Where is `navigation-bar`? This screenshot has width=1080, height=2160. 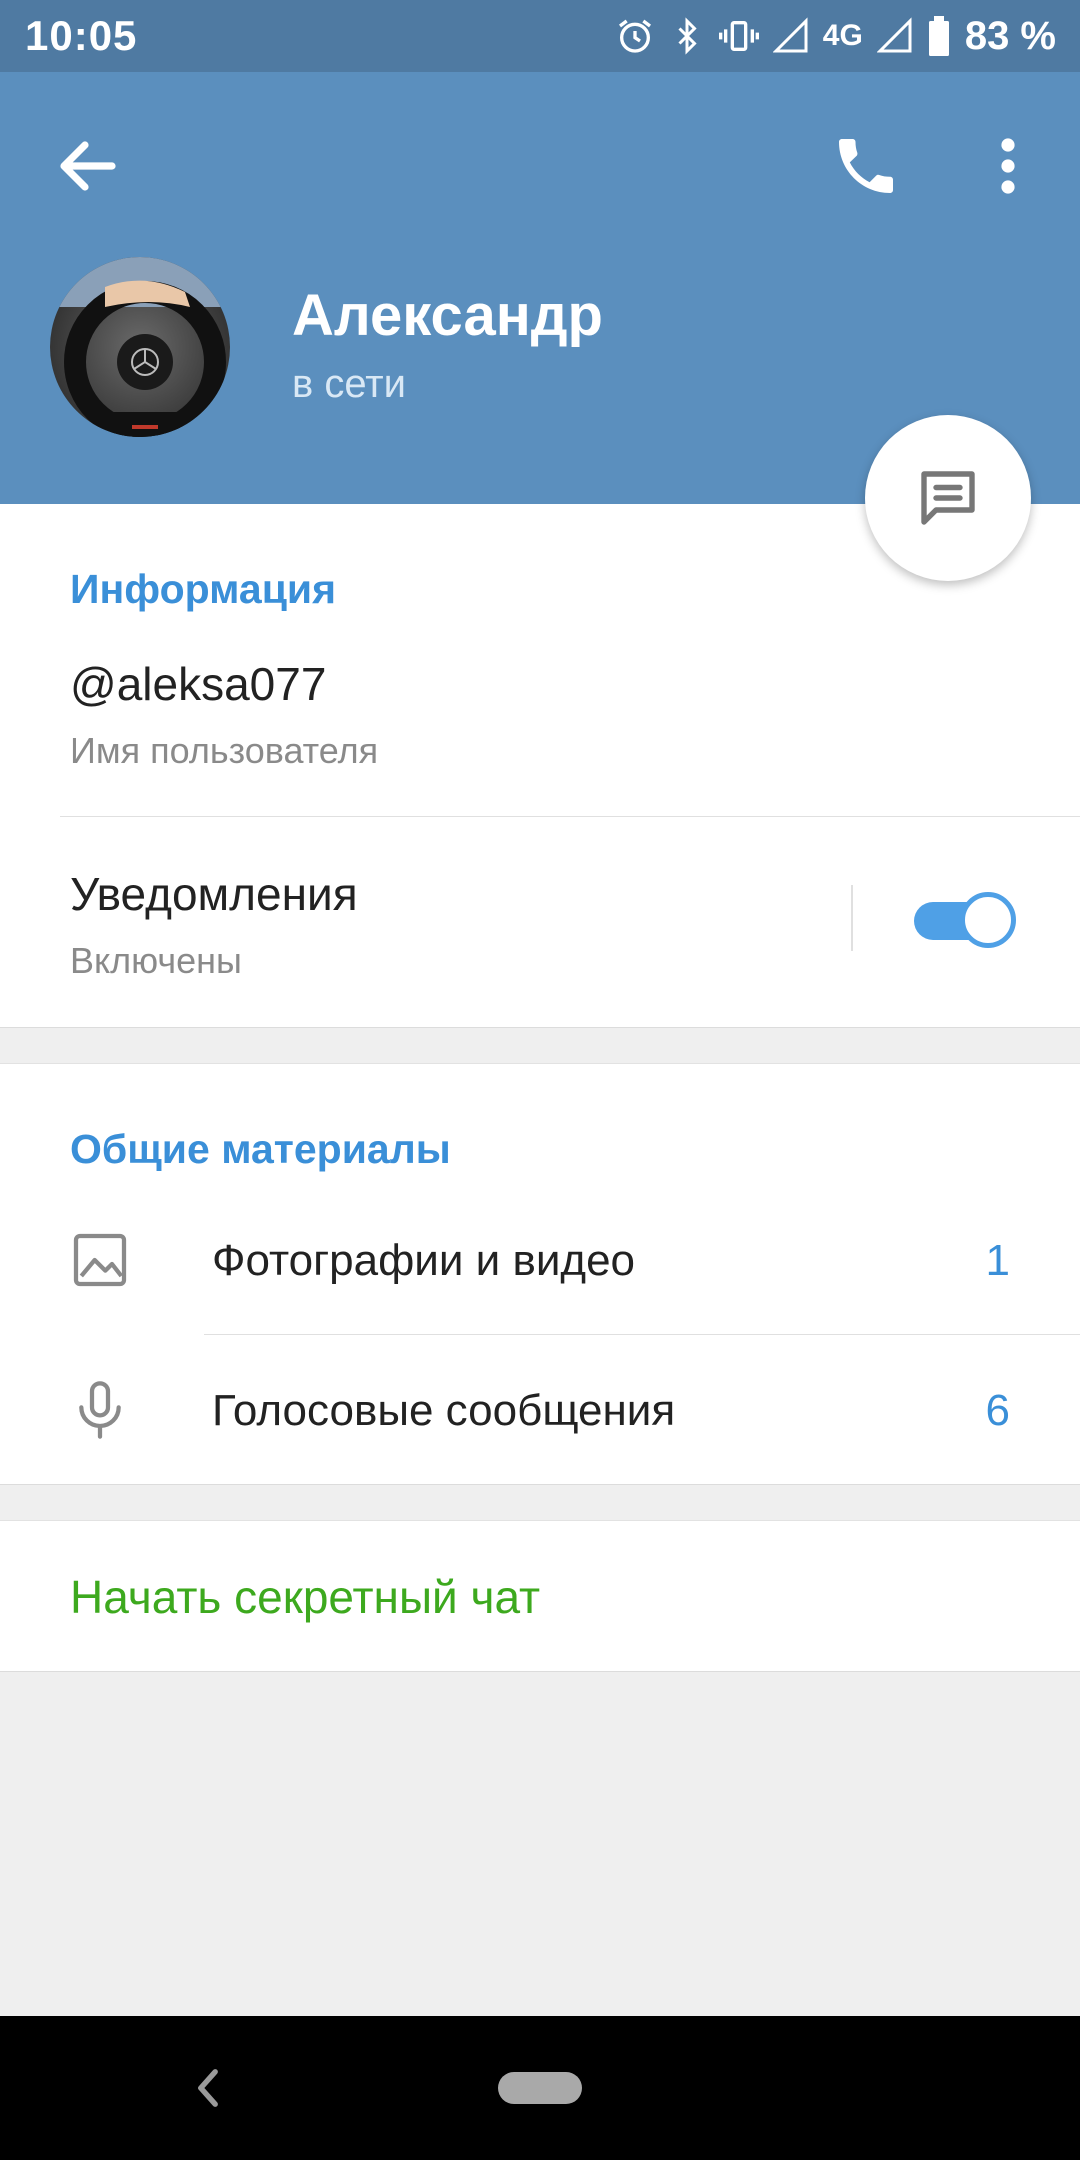
navigation-bar is located at coordinates (540, 2088).